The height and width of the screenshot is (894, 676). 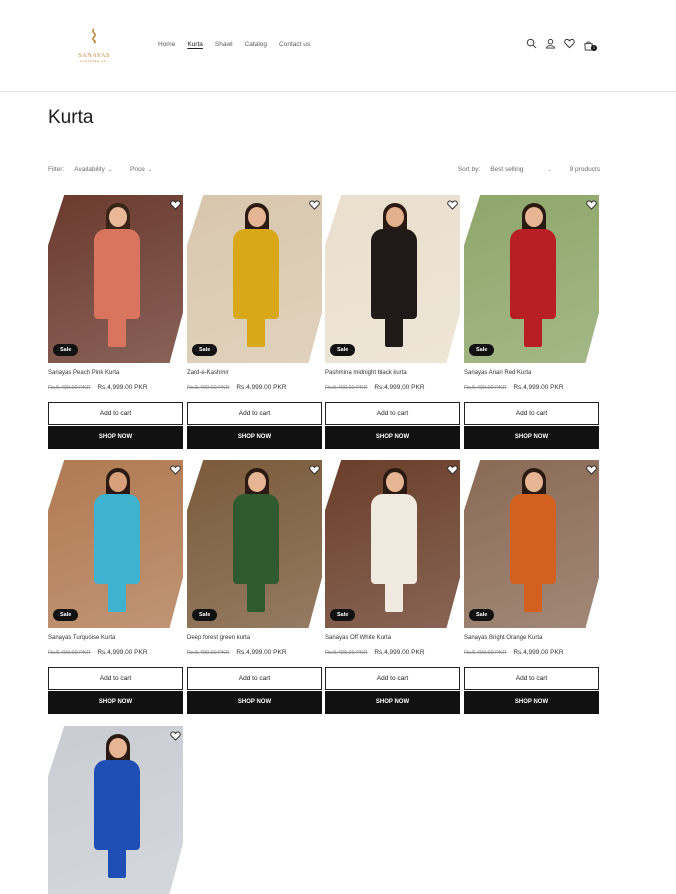 What do you see at coordinates (569, 43) in the screenshot?
I see `wishlist-icon` at bounding box center [569, 43].